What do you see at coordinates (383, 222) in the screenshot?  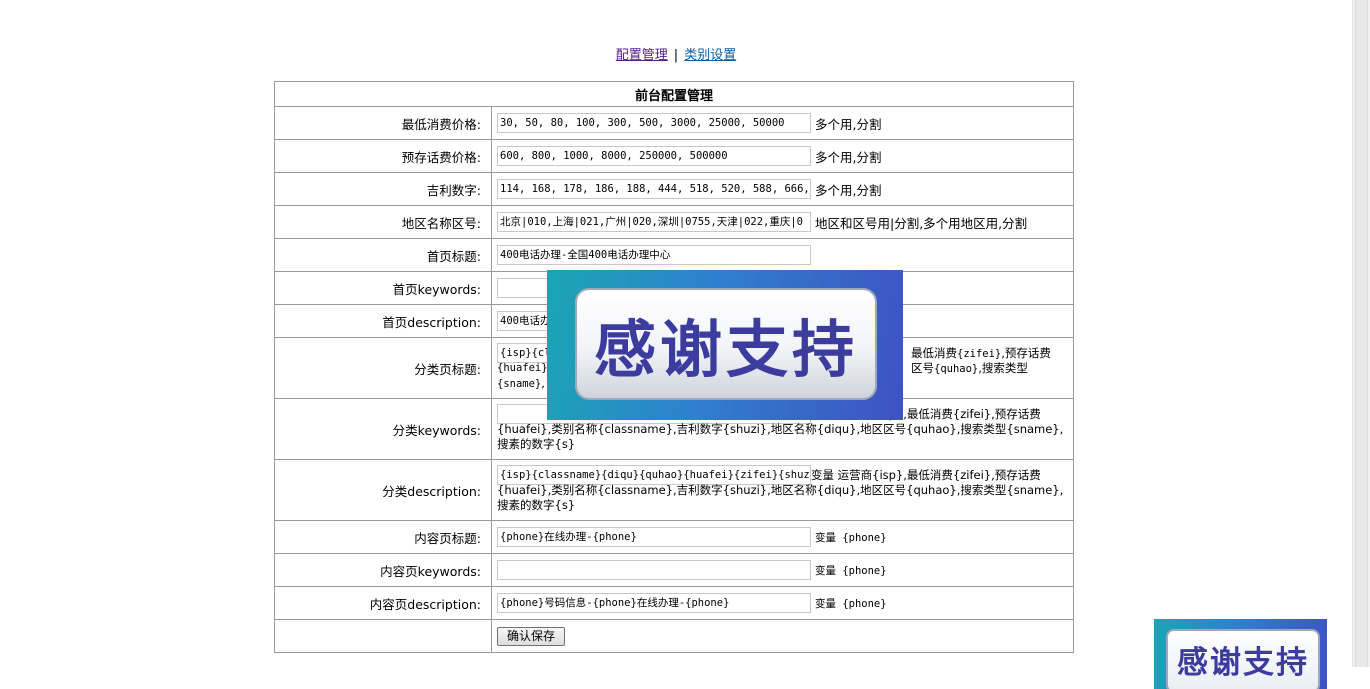 I see `region-code-label: 地区名称区号:` at bounding box center [383, 222].